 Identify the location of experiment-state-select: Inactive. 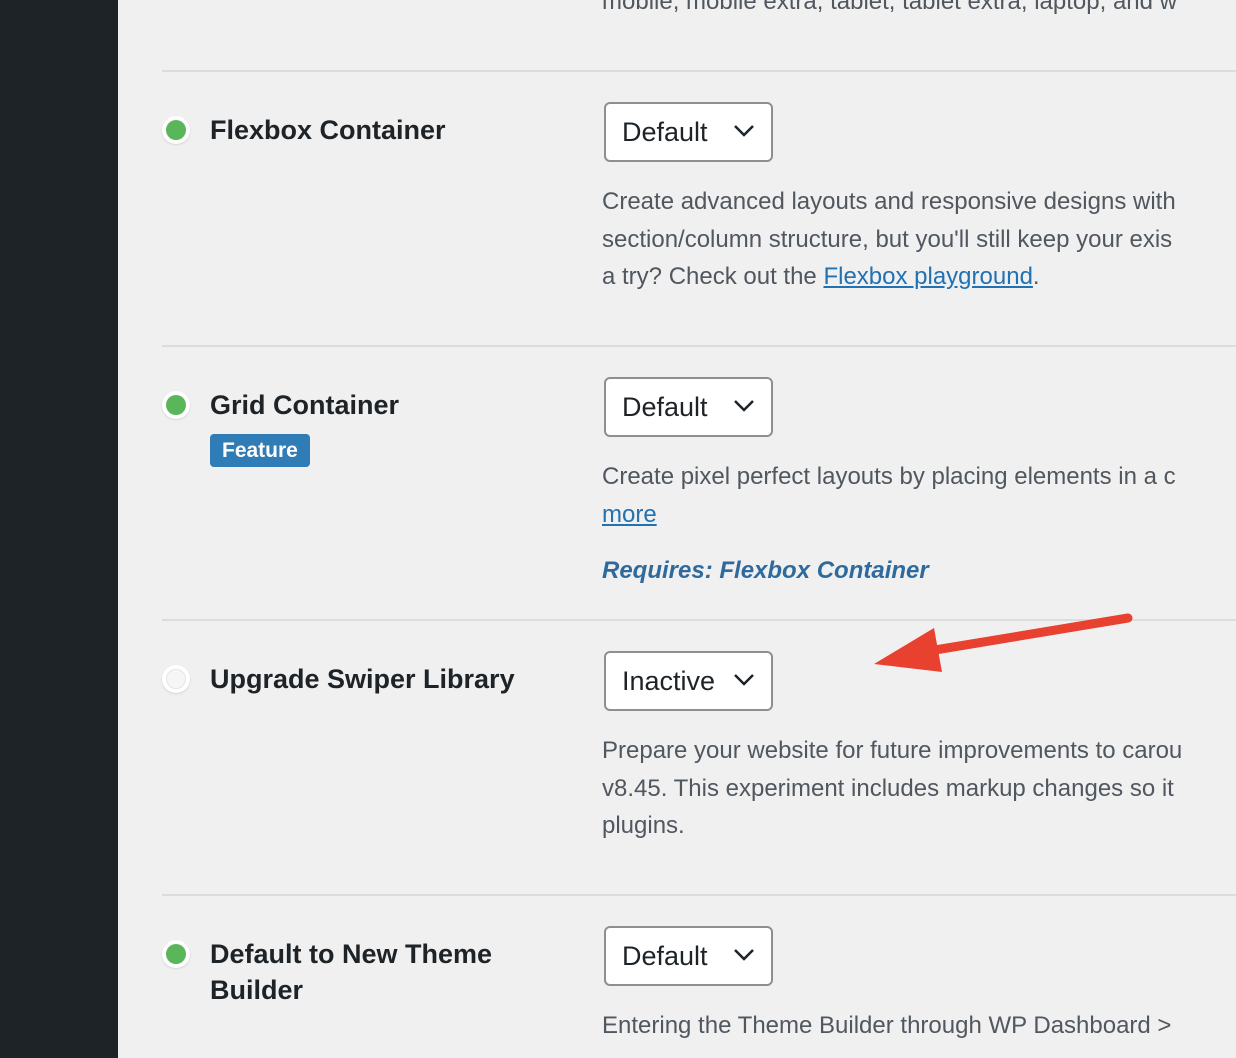
(688, 681).